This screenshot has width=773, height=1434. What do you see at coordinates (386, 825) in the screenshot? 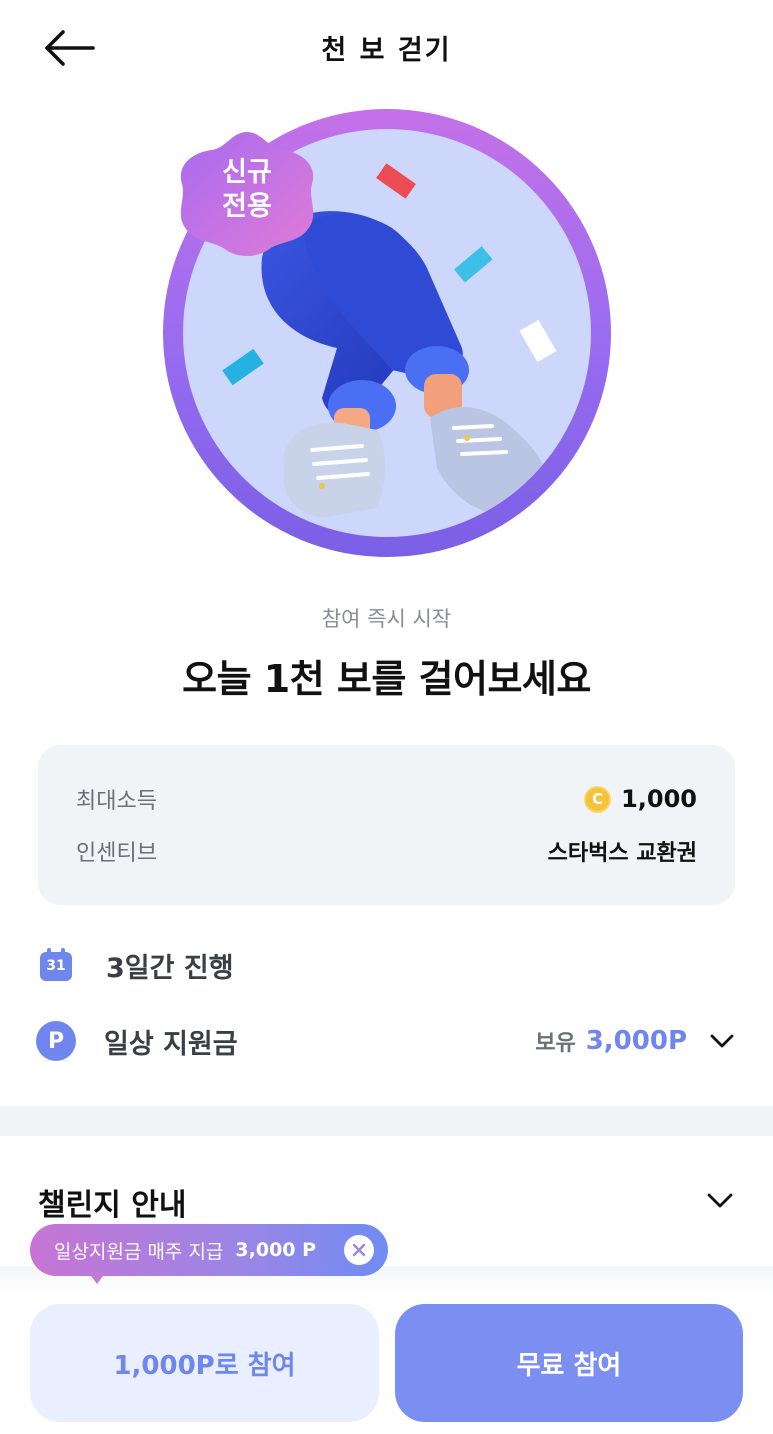
I see `reward-info-card` at bounding box center [386, 825].